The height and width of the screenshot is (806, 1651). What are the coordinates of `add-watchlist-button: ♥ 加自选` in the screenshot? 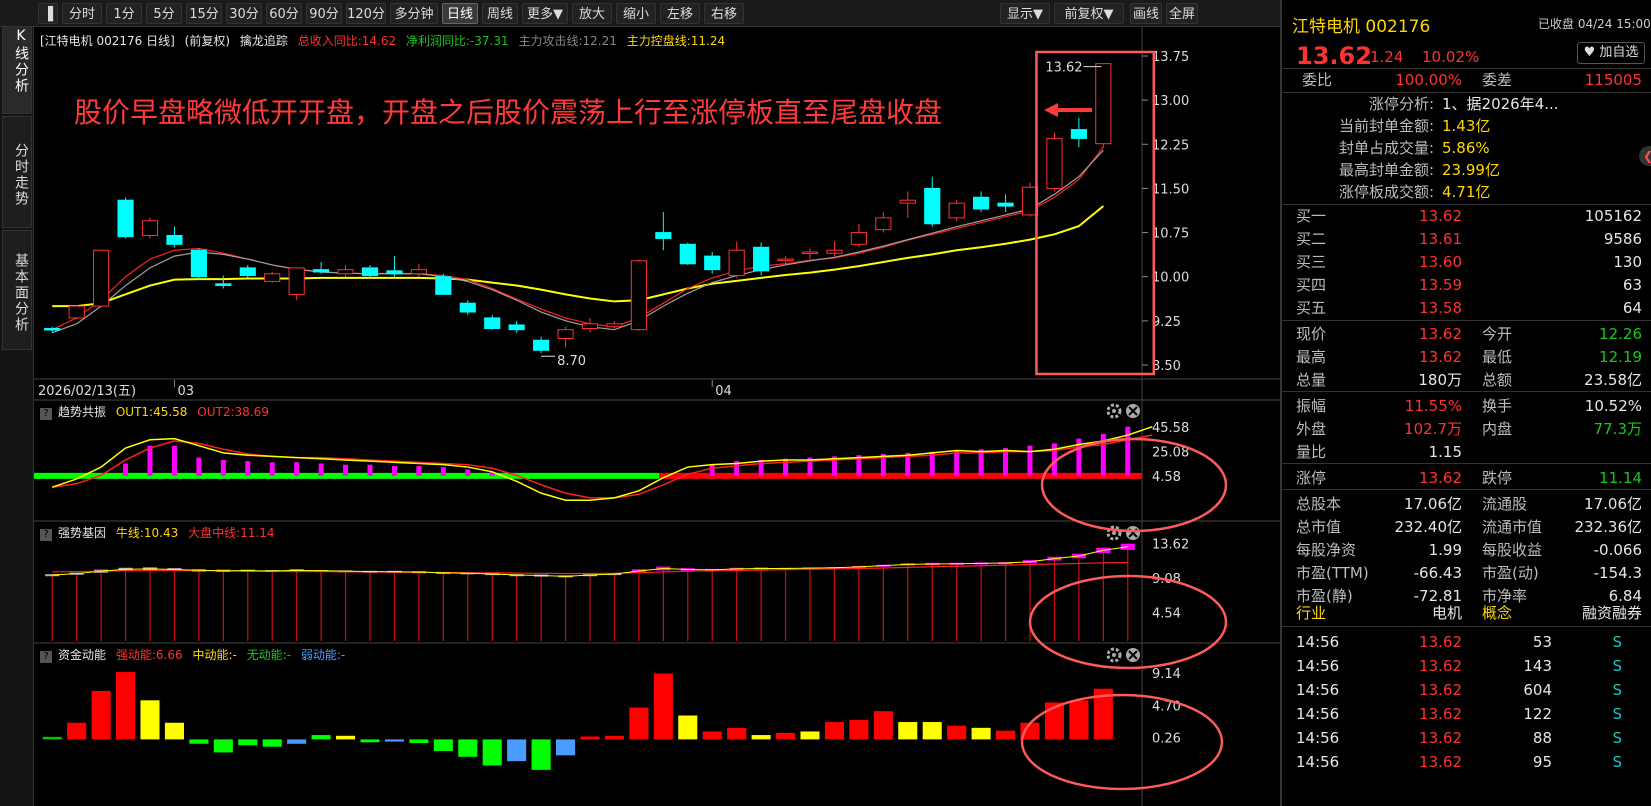 It's located at (1611, 53).